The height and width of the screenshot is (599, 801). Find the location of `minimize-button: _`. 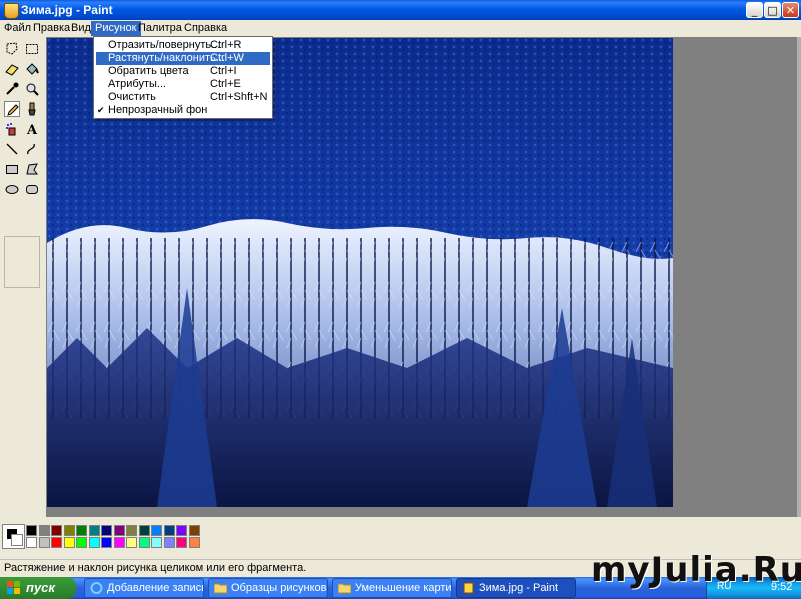

minimize-button: _ is located at coordinates (754, 10).